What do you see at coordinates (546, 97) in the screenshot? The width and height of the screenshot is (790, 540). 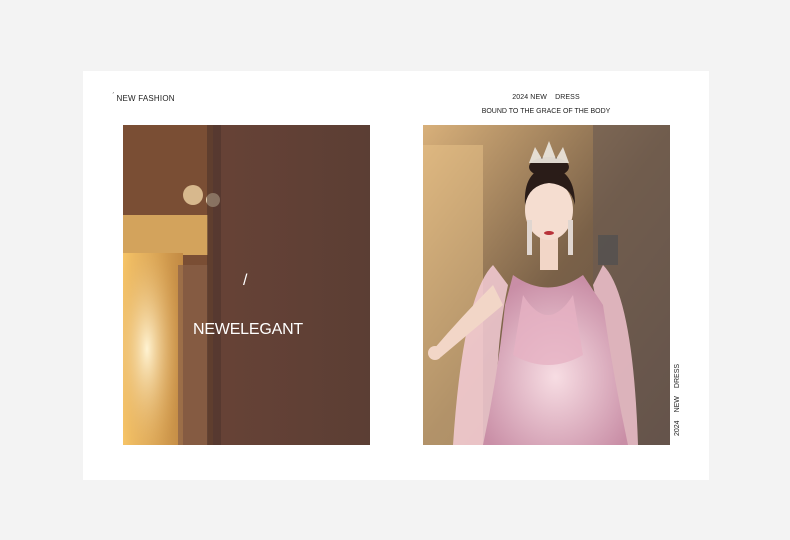 I see `dress-title: 2024 NEW DRESS` at bounding box center [546, 97].